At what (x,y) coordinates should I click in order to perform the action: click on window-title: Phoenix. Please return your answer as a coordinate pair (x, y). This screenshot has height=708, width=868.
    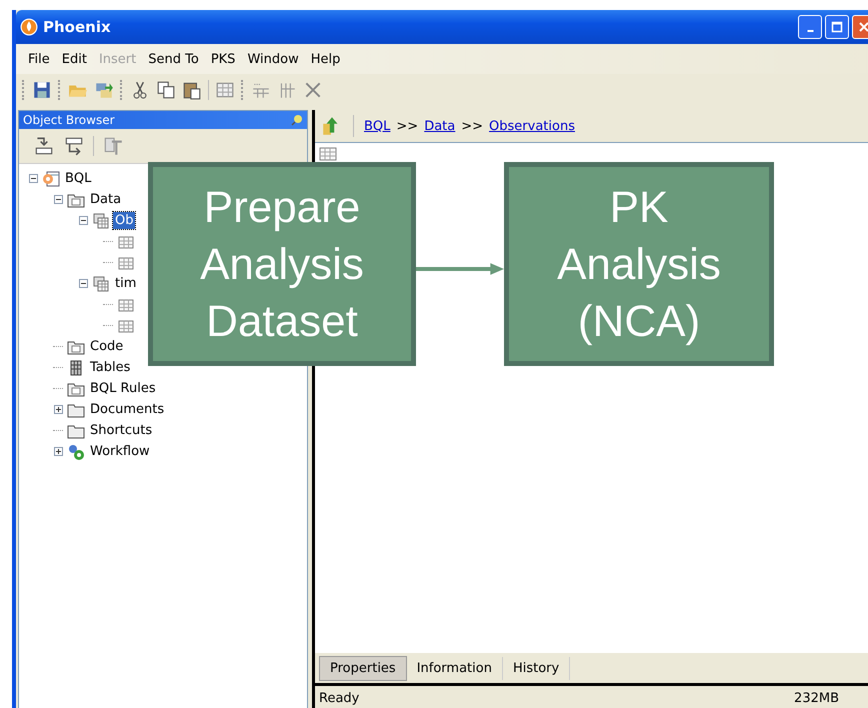
    Looking at the image, I should click on (77, 27).